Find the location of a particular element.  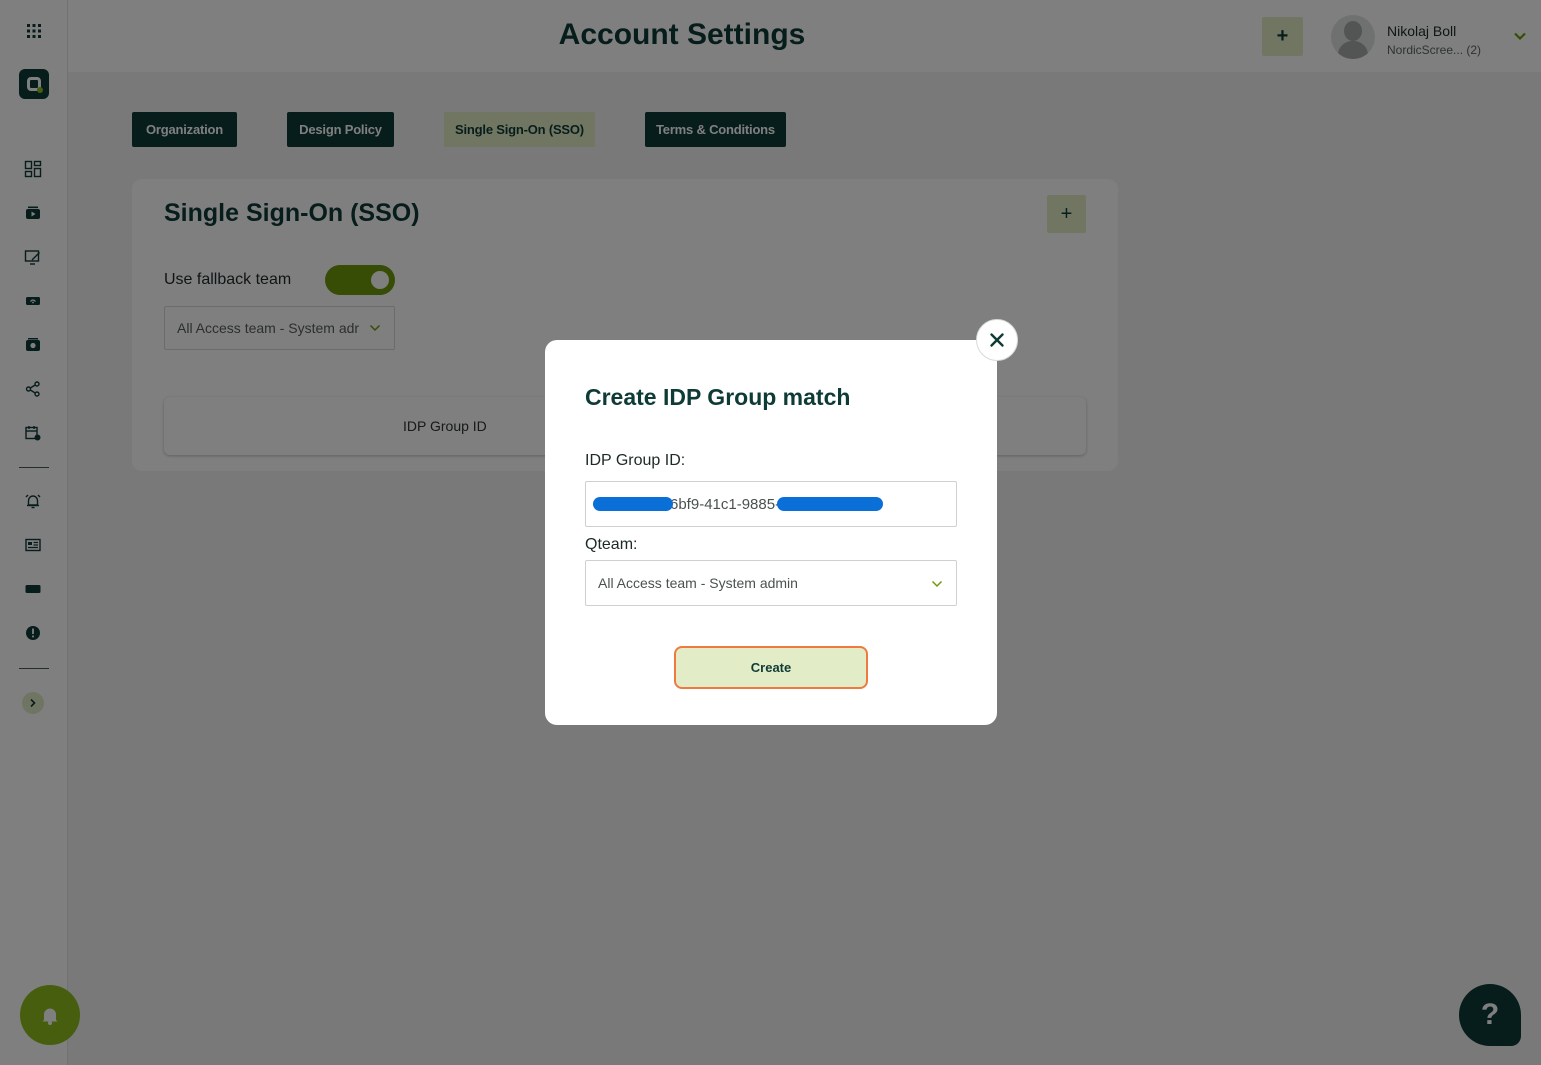

close-icon is located at coordinates (997, 340).